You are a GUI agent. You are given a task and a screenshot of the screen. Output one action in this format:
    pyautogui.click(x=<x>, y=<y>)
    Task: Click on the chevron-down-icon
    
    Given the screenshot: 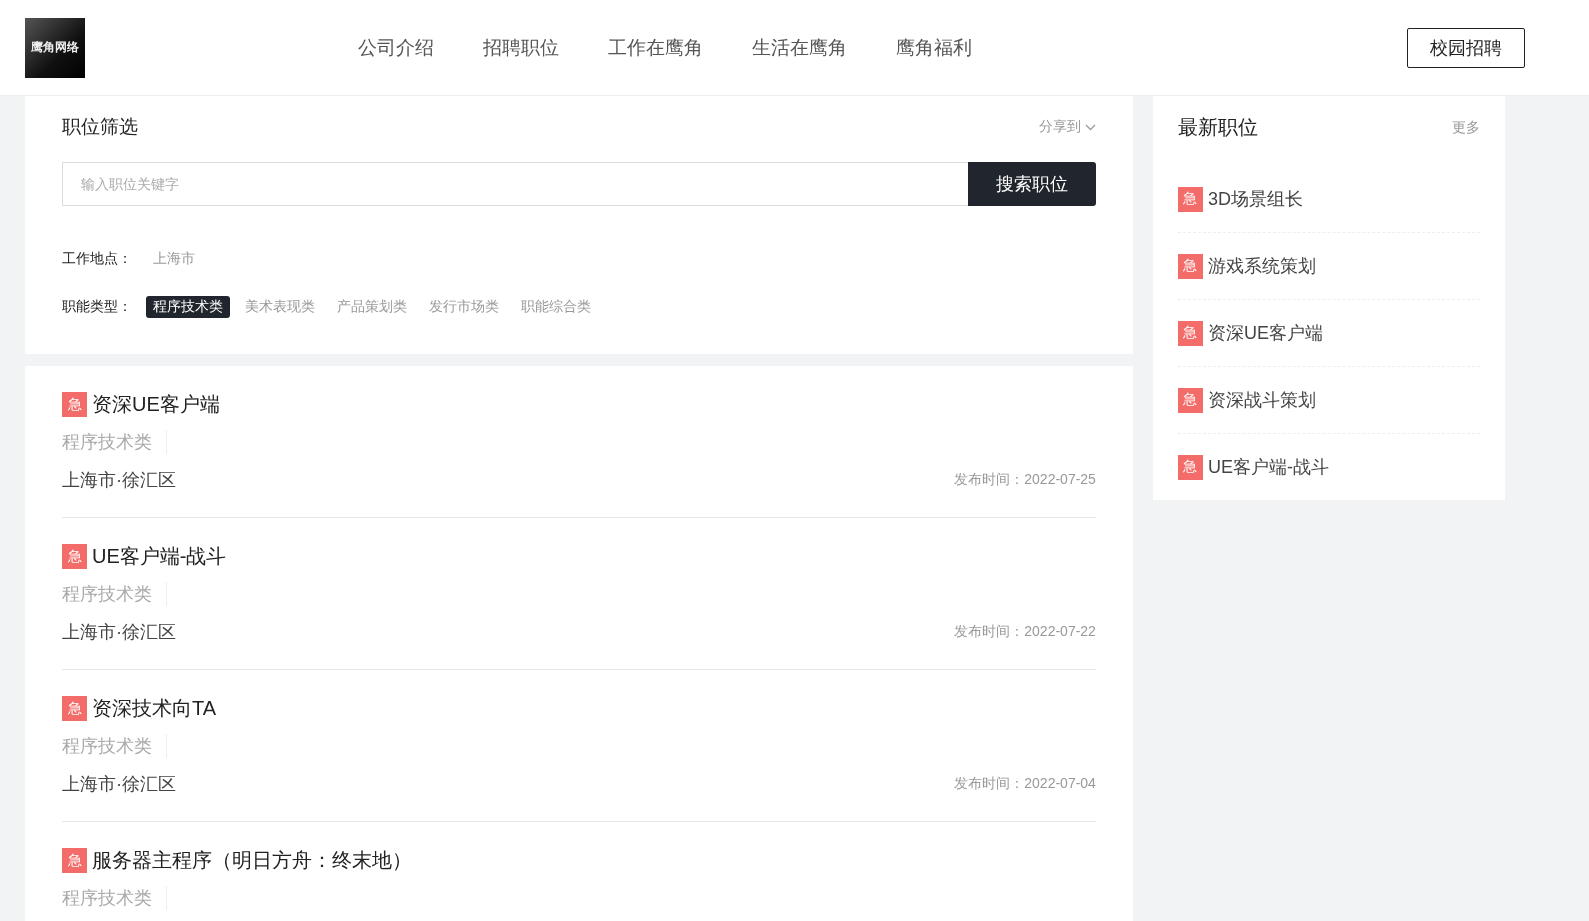 What is the action you would take?
    pyautogui.click(x=1090, y=127)
    